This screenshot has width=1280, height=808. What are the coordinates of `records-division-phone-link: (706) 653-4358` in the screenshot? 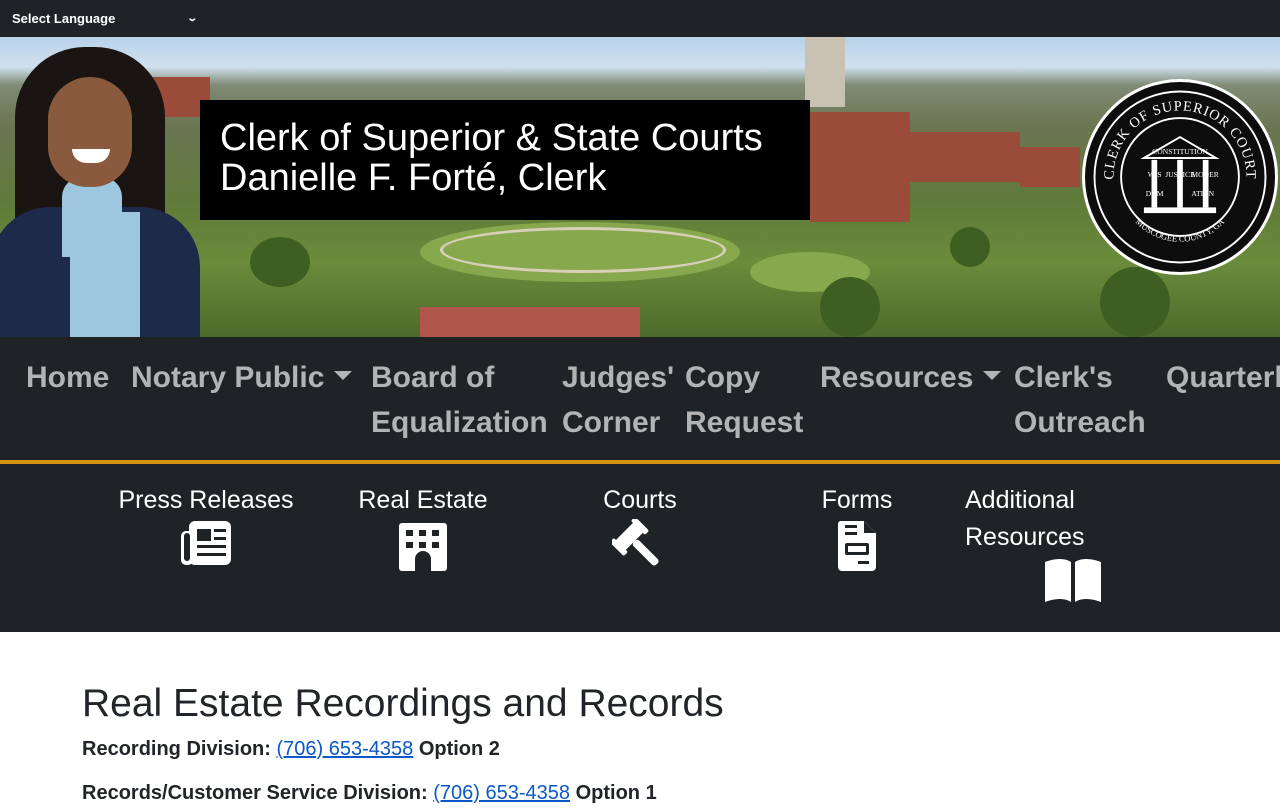 It's located at (501, 793).